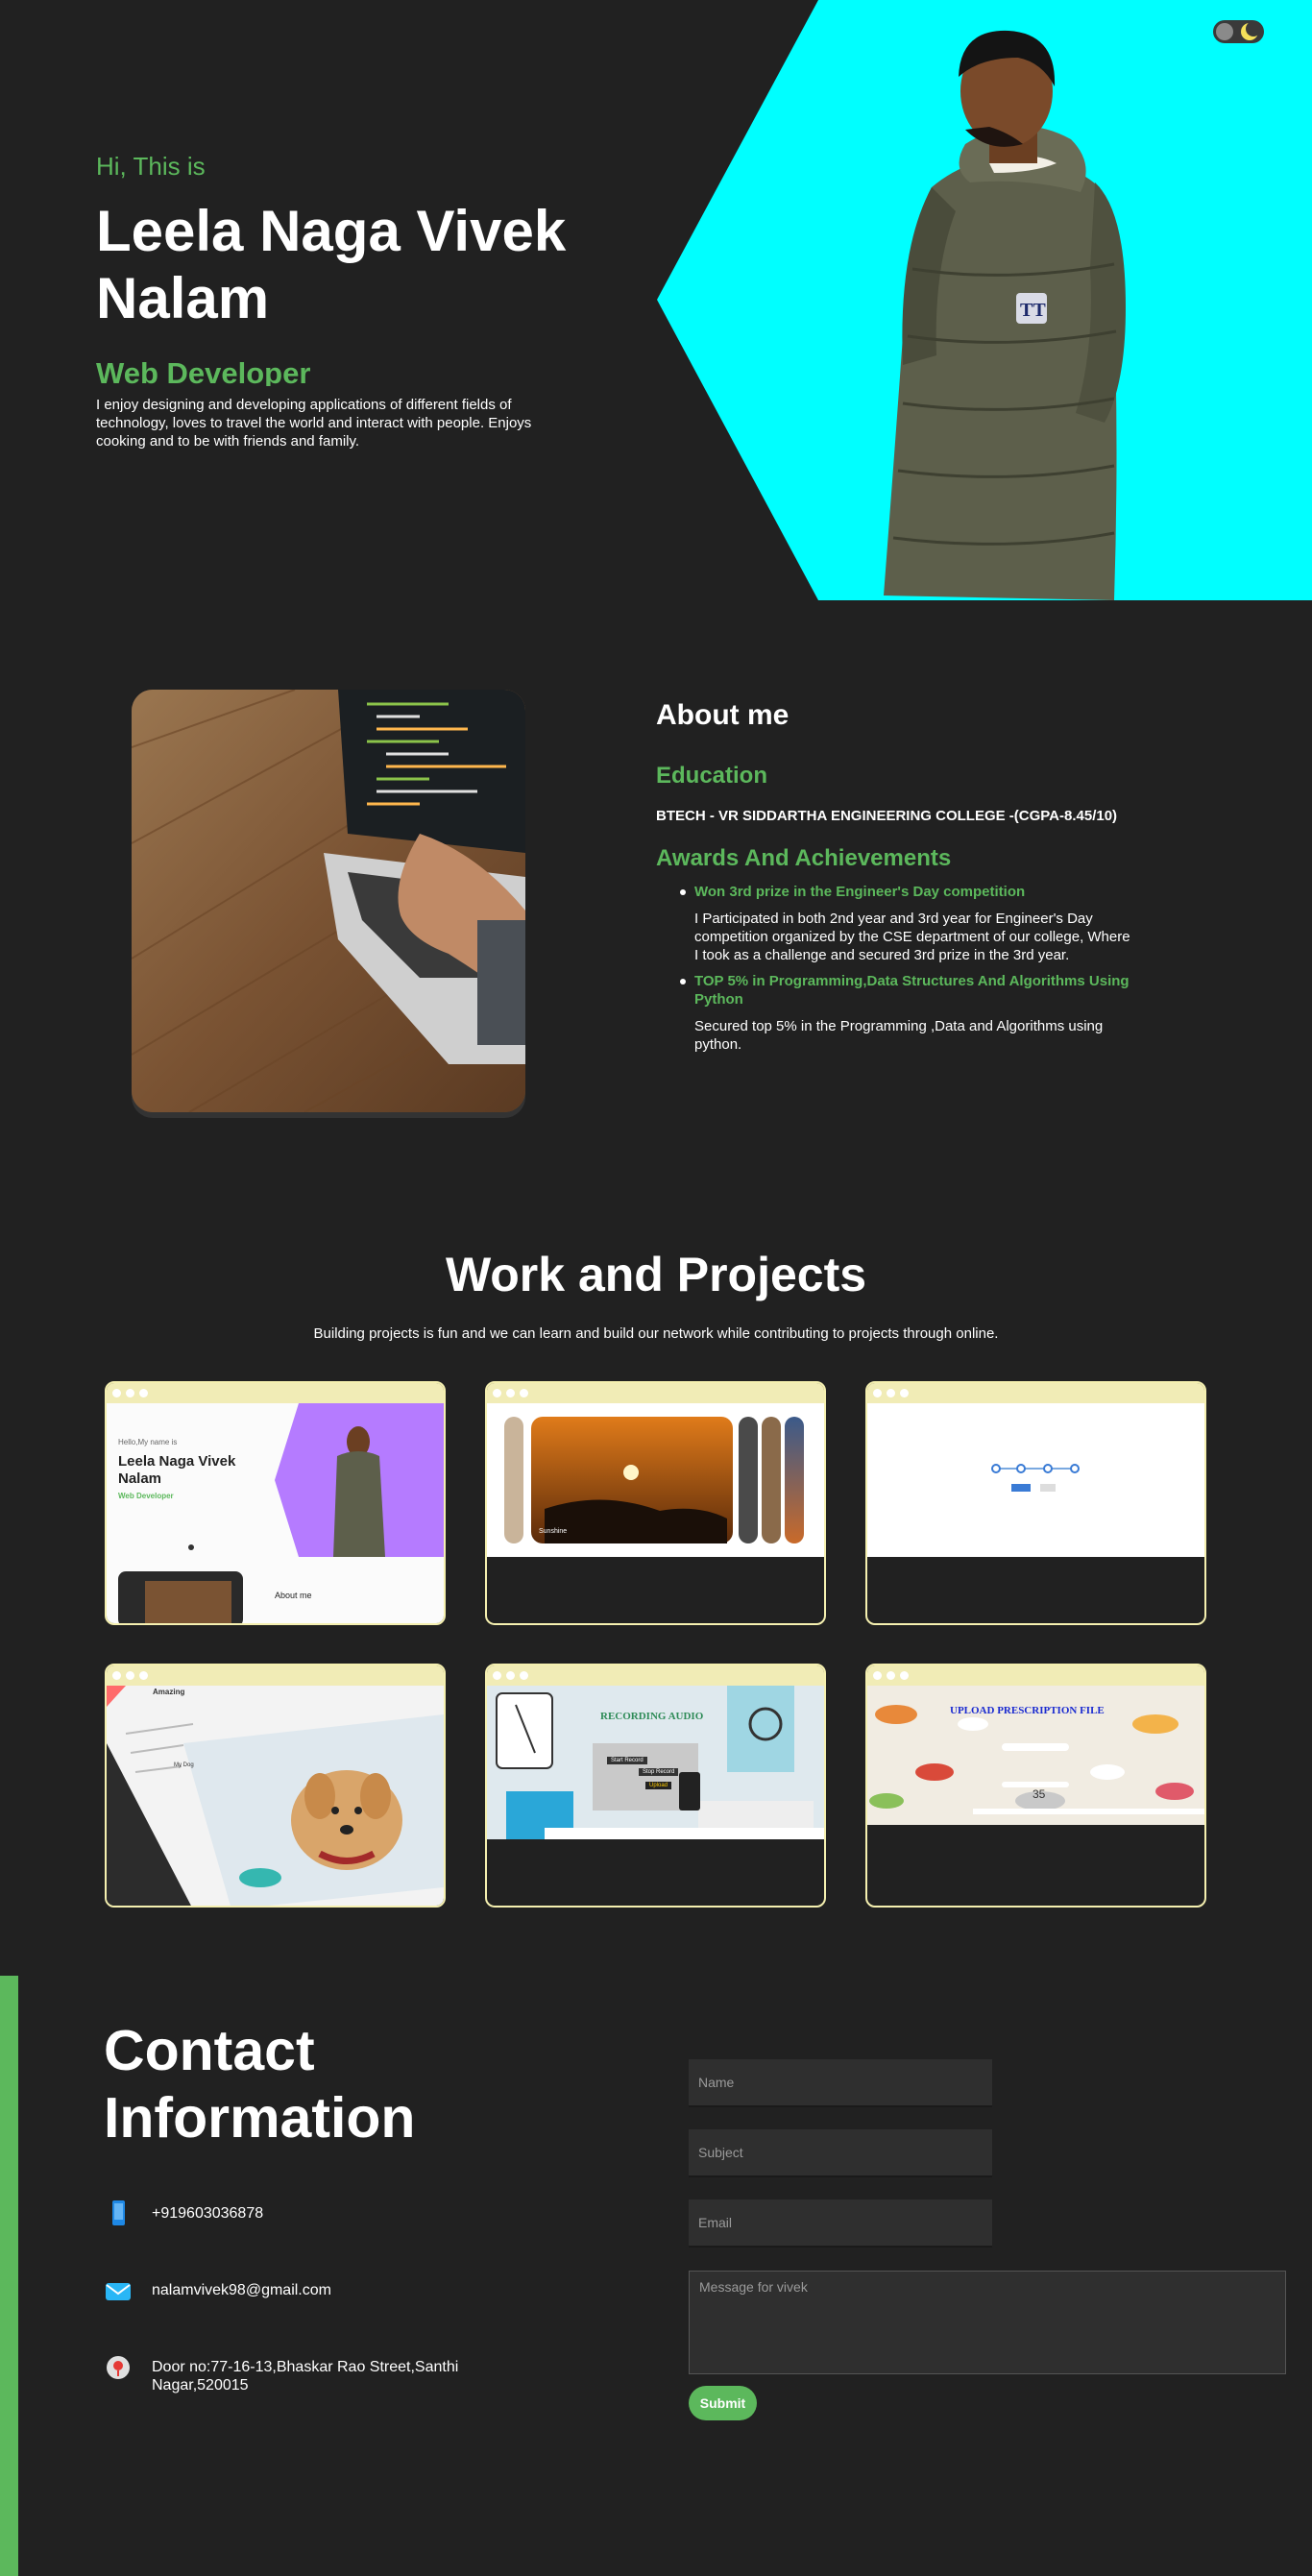 Image resolution: width=1312 pixels, height=2576 pixels. What do you see at coordinates (119, 2291) in the screenshot?
I see `mail-icon` at bounding box center [119, 2291].